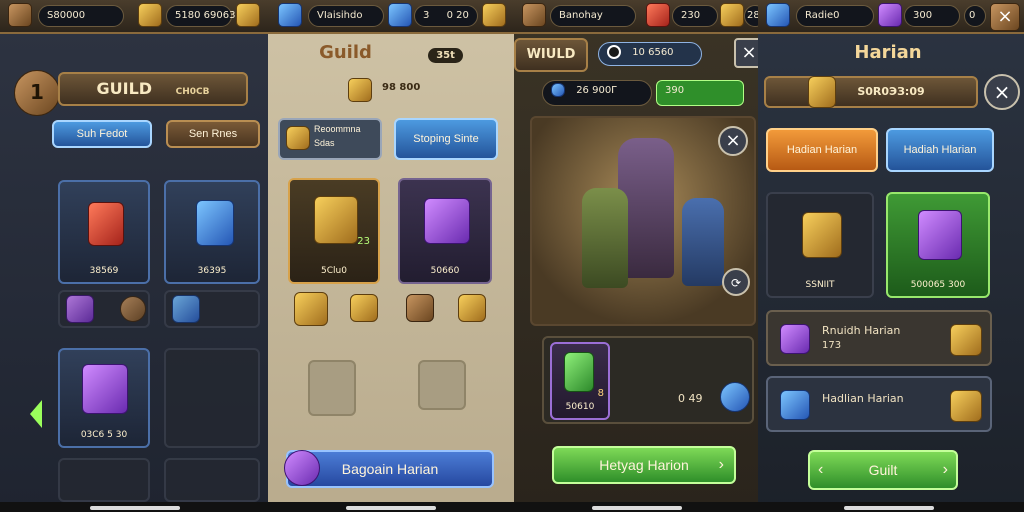 The width and height of the screenshot is (1024, 512). Describe the element at coordinates (311, 309) in the screenshot. I see `gold-armor-icon` at that location.